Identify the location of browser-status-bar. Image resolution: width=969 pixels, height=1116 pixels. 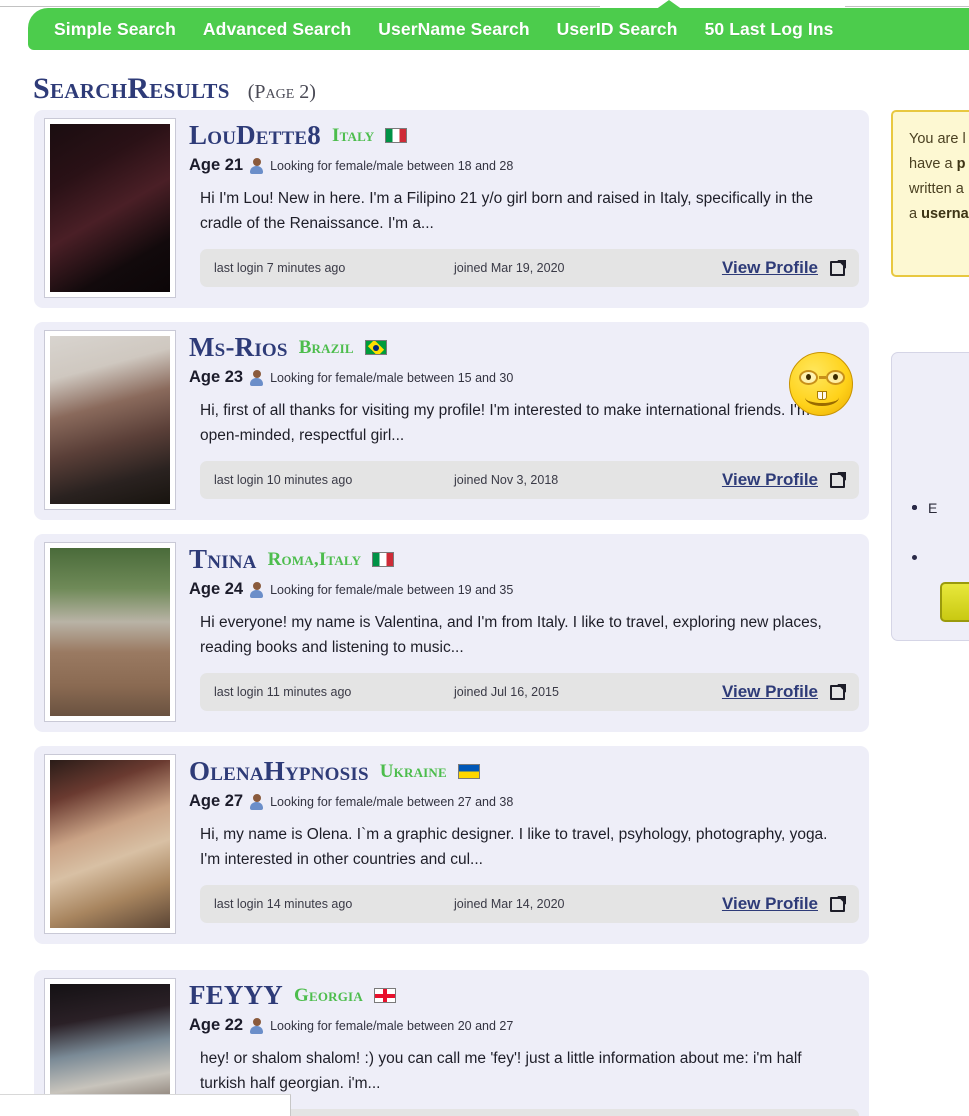
(145, 1105).